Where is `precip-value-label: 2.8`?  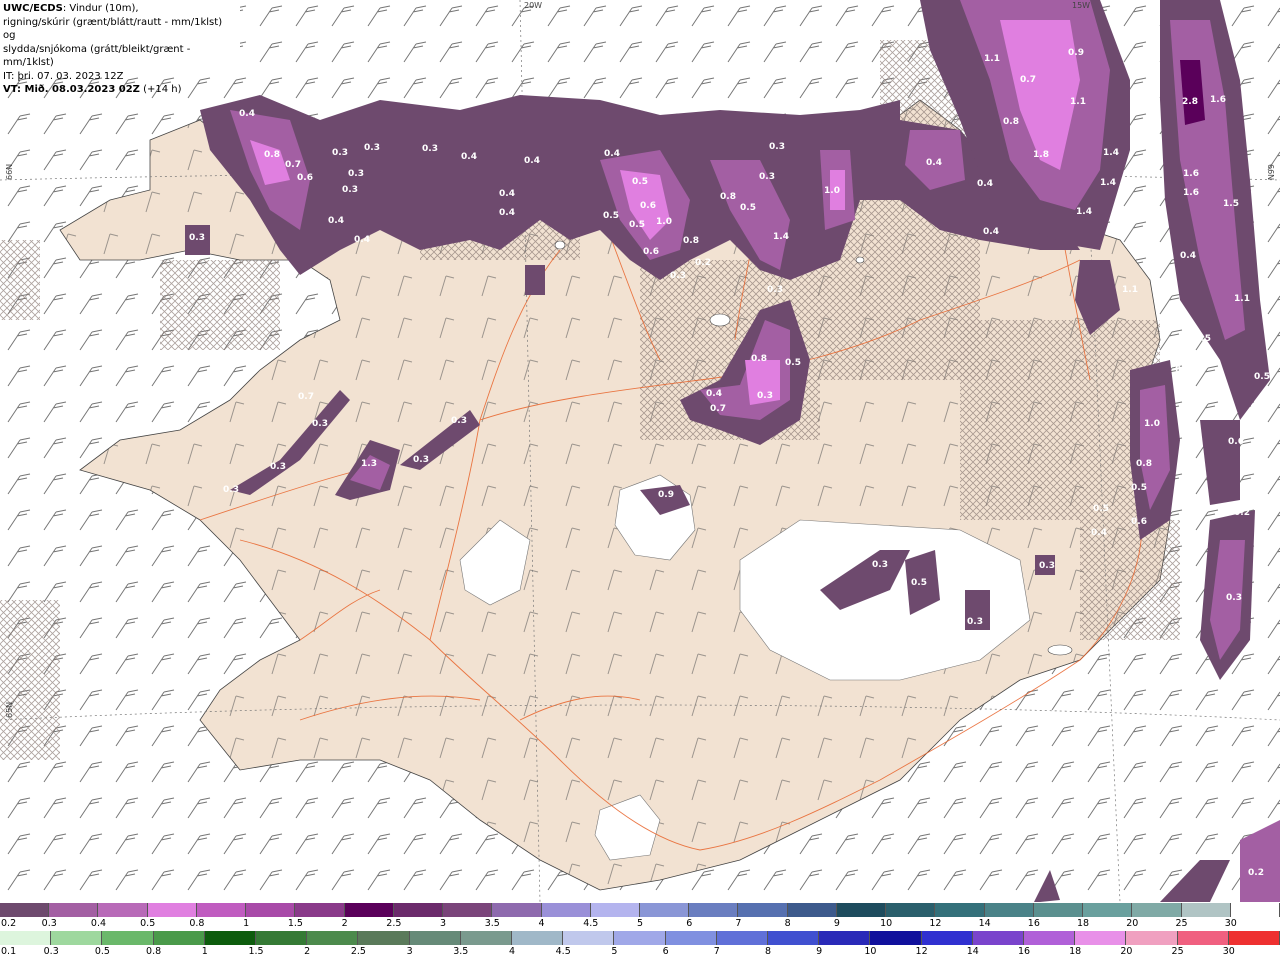 precip-value-label: 2.8 is located at coordinates (1190, 102).